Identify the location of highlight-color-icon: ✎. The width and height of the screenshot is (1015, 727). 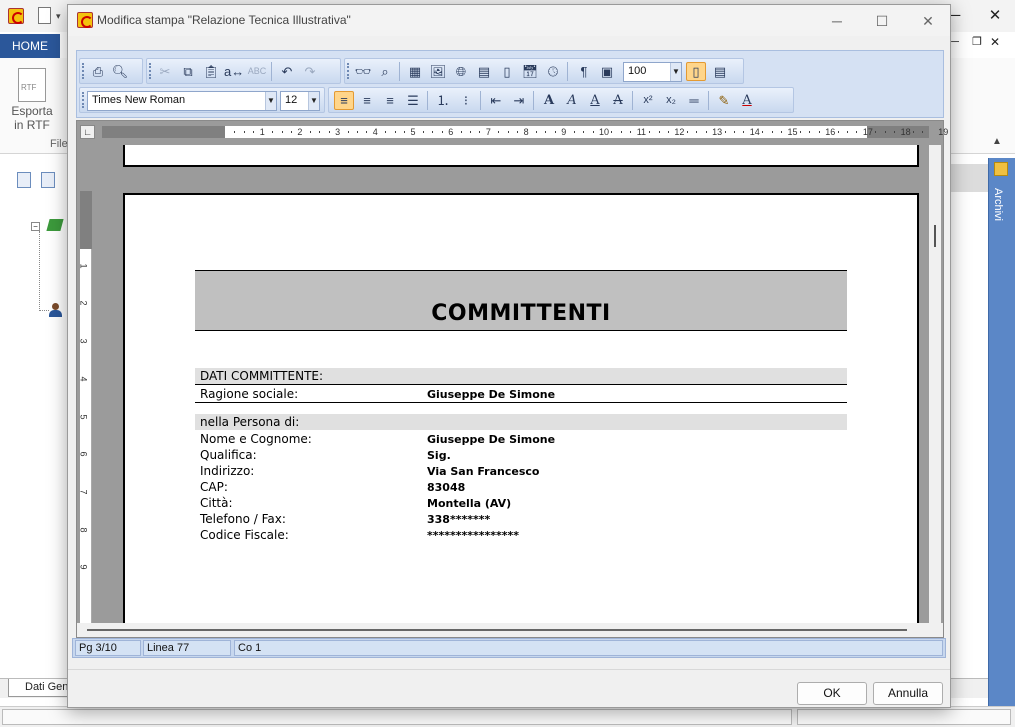
(724, 100).